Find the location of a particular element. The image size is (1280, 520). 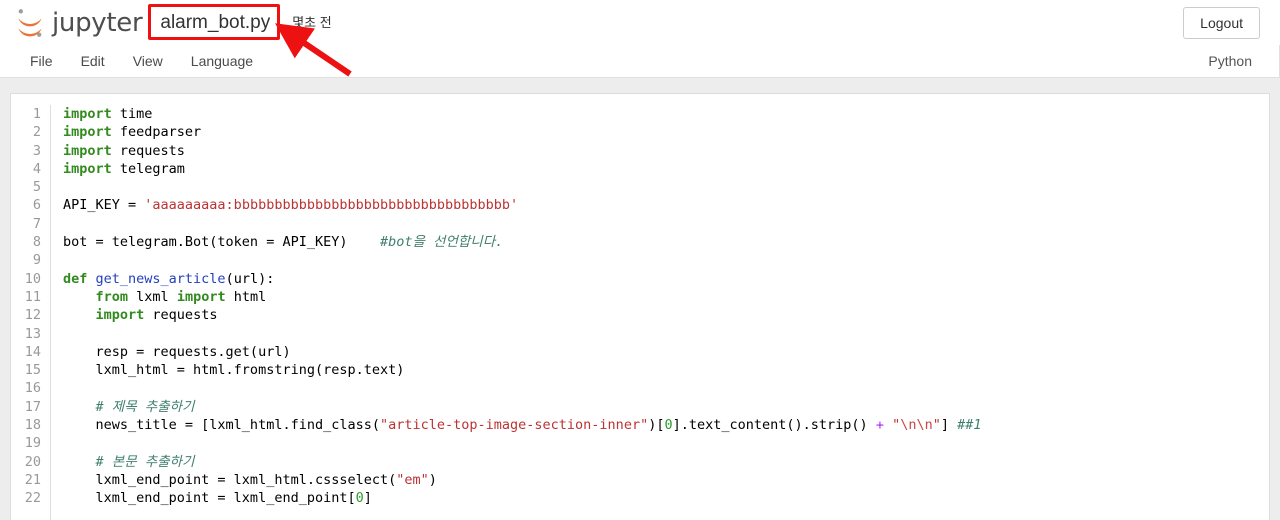

jupyter-logo-icon is located at coordinates (30, 22).